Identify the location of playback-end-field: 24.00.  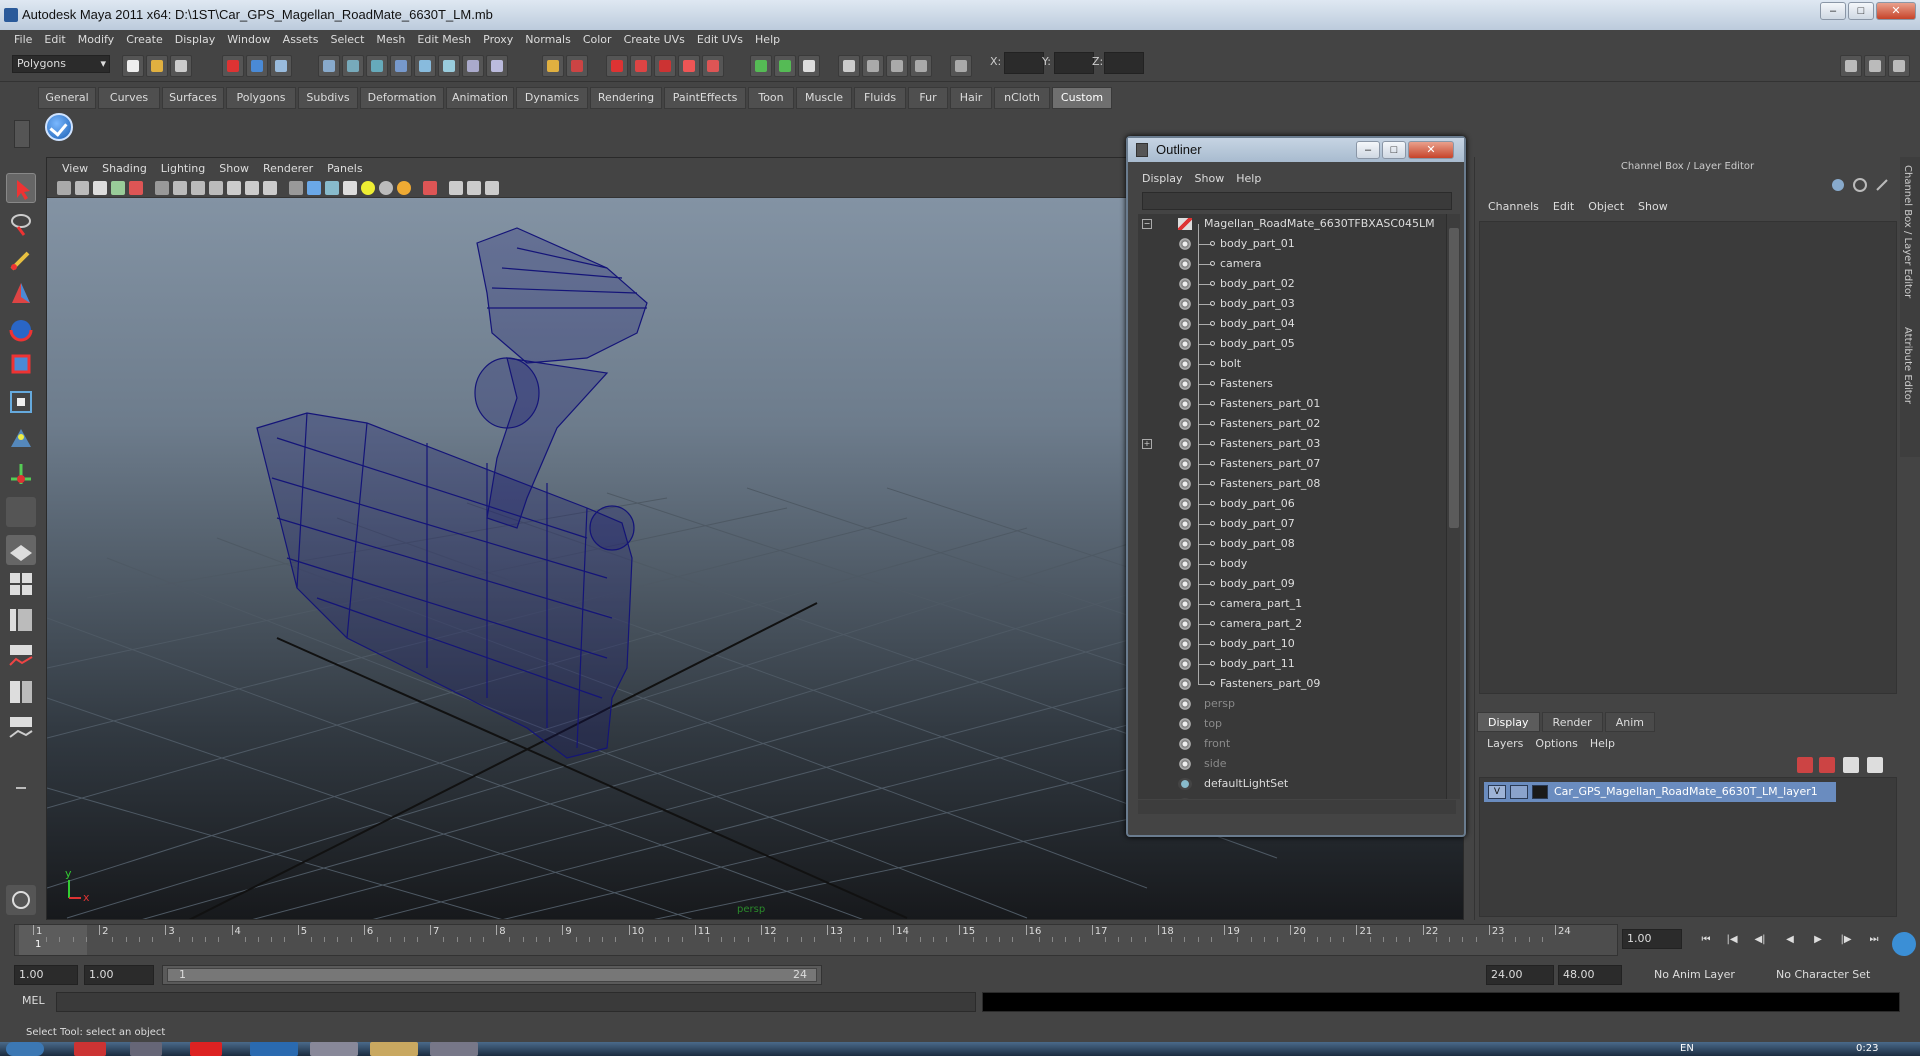
(1520, 975).